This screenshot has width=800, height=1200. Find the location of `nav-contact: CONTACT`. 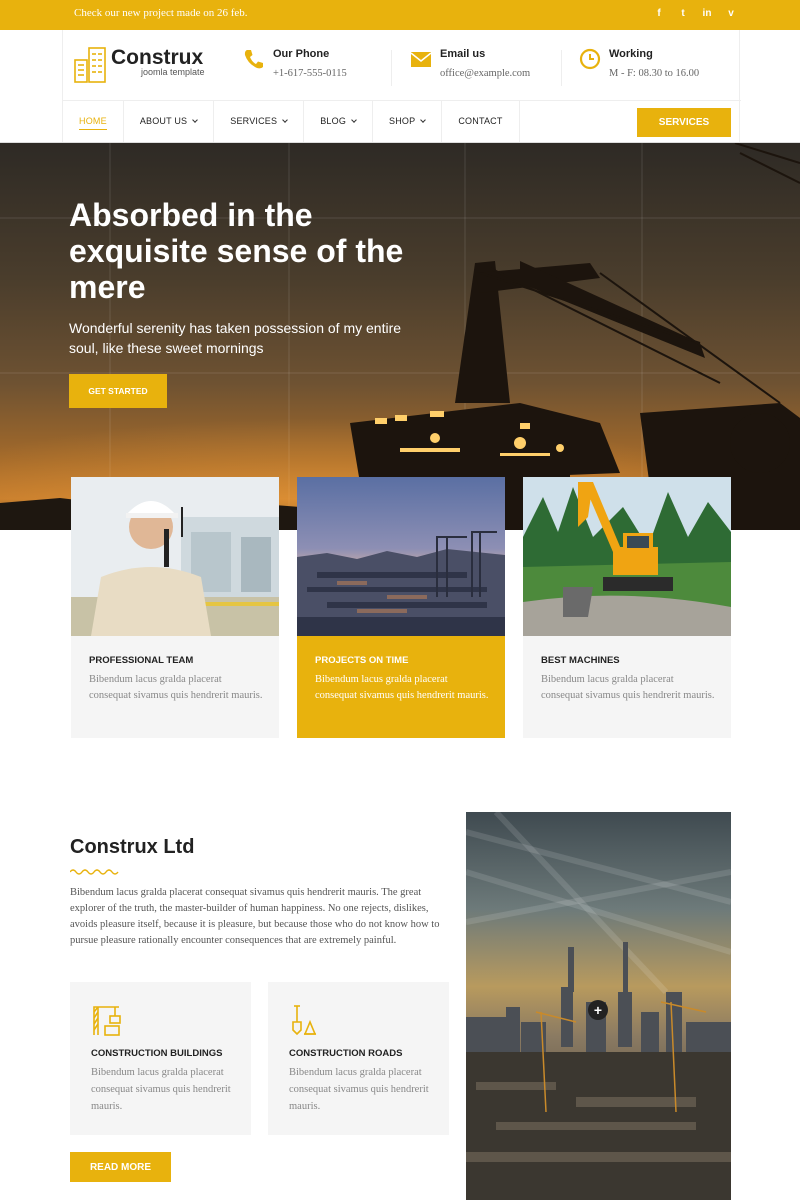

nav-contact: CONTACT is located at coordinates (481, 121).